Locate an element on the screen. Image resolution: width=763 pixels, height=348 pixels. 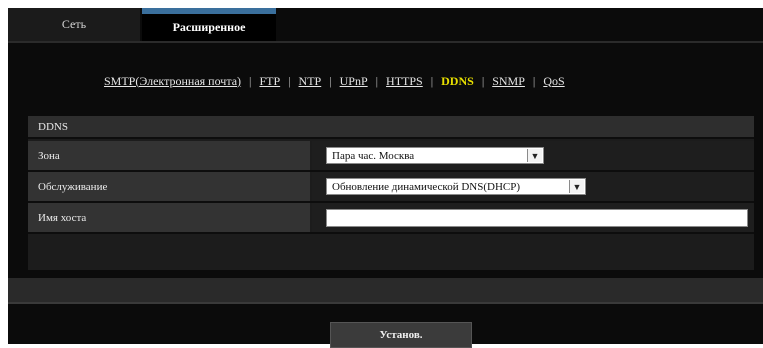
hostname-input is located at coordinates (537, 218).